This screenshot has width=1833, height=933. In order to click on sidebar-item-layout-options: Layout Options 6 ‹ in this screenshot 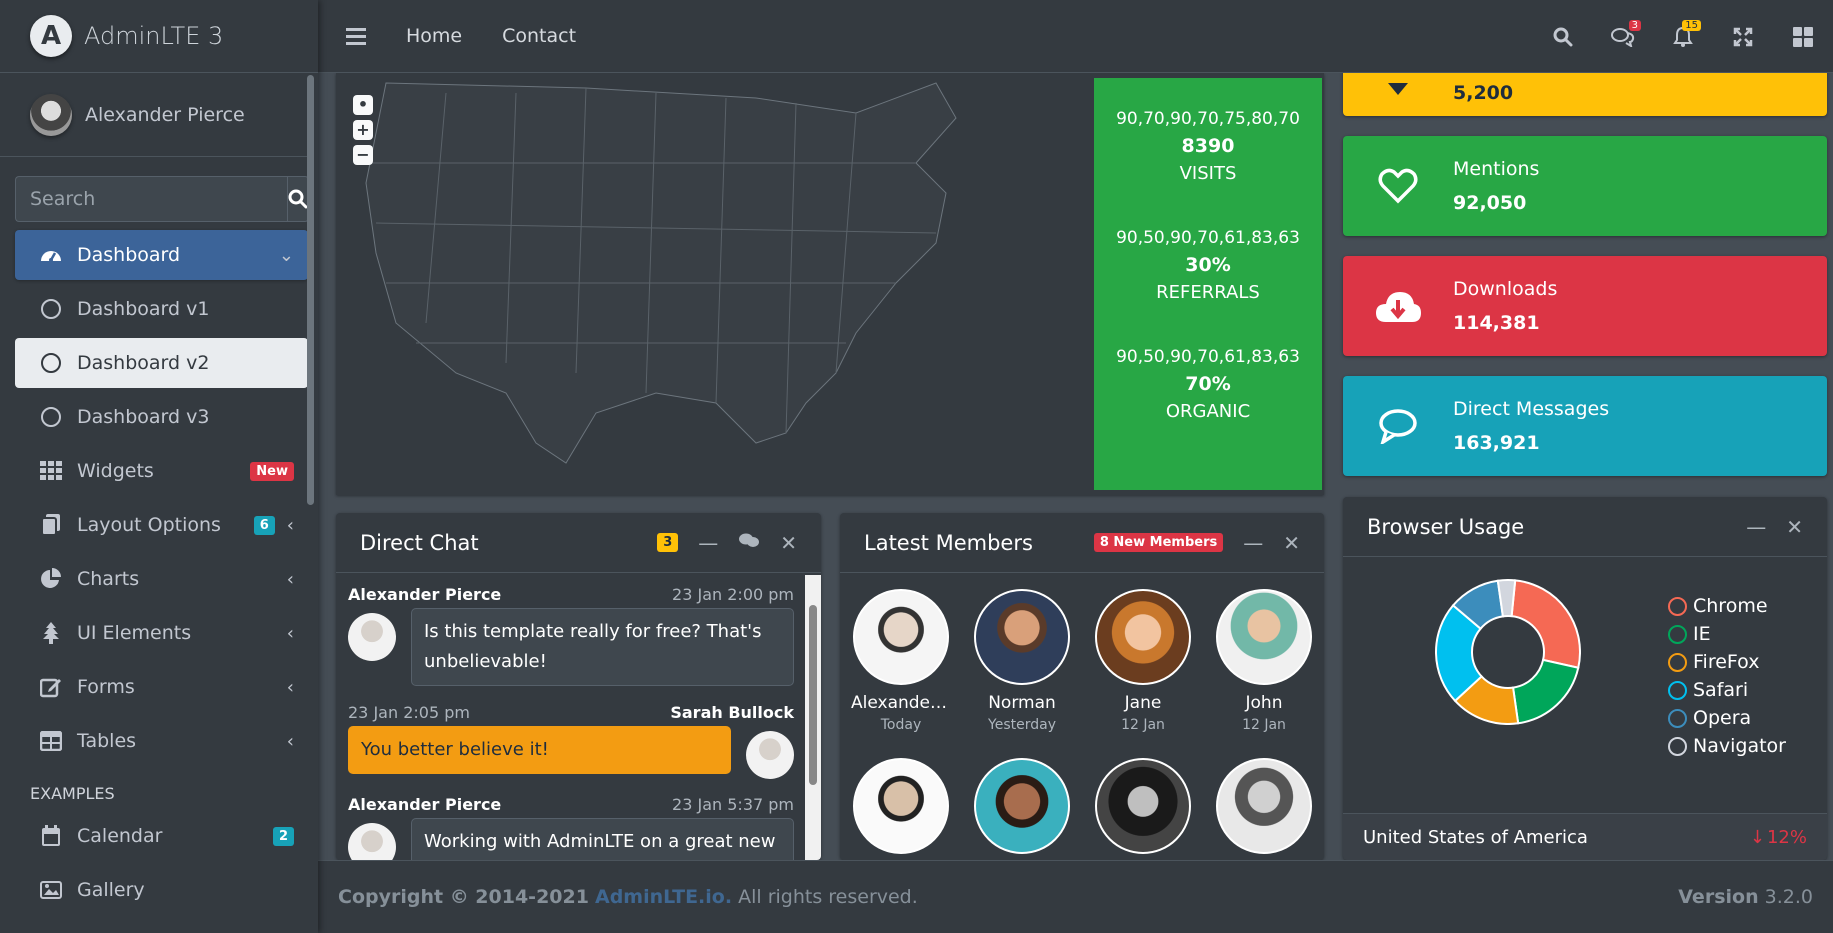, I will do `click(161, 525)`.